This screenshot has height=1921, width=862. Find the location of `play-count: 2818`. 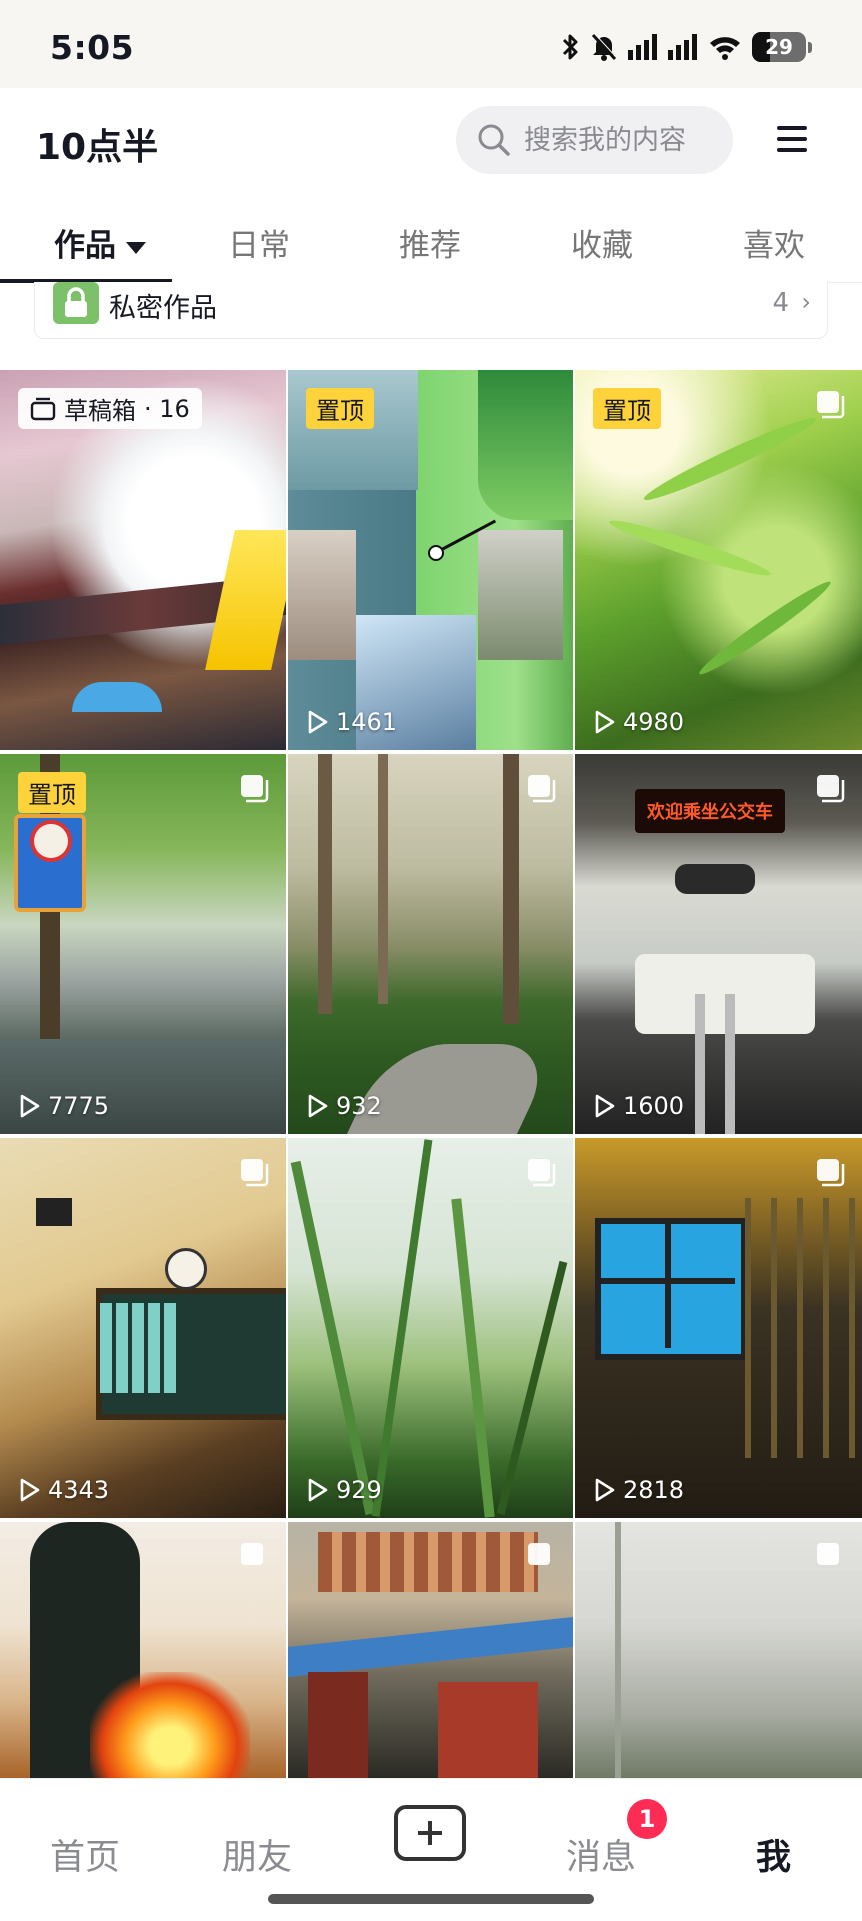

play-count: 2818 is located at coordinates (637, 1490).